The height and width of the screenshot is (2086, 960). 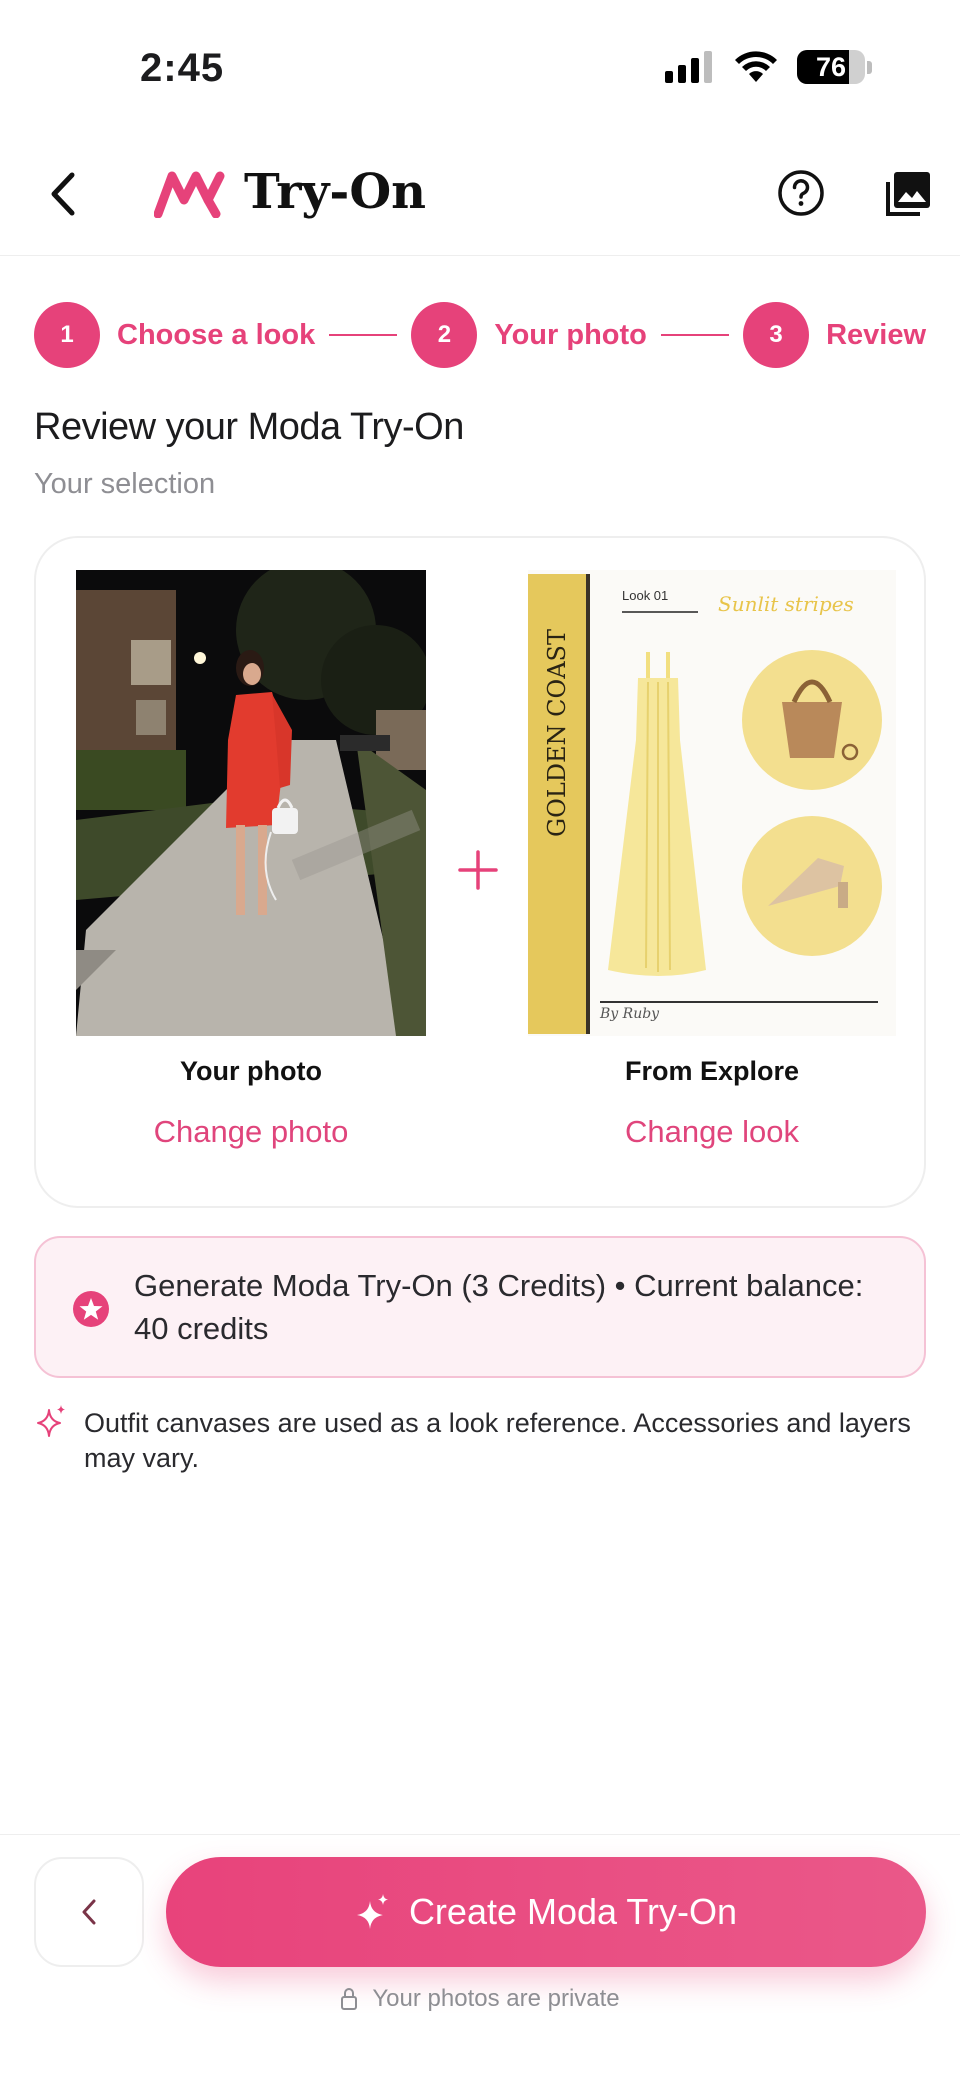 I want to click on step-1-number: 1, so click(x=67, y=335).